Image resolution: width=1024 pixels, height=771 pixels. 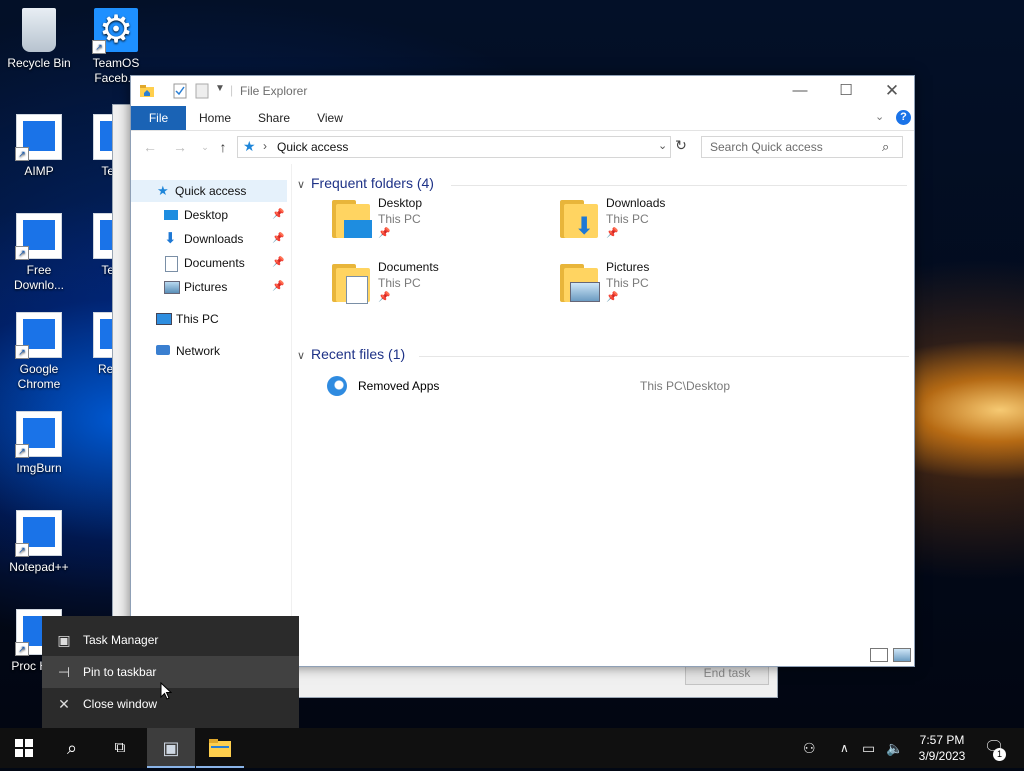 I want to click on internet-explorer-icon, so click(x=337, y=386).